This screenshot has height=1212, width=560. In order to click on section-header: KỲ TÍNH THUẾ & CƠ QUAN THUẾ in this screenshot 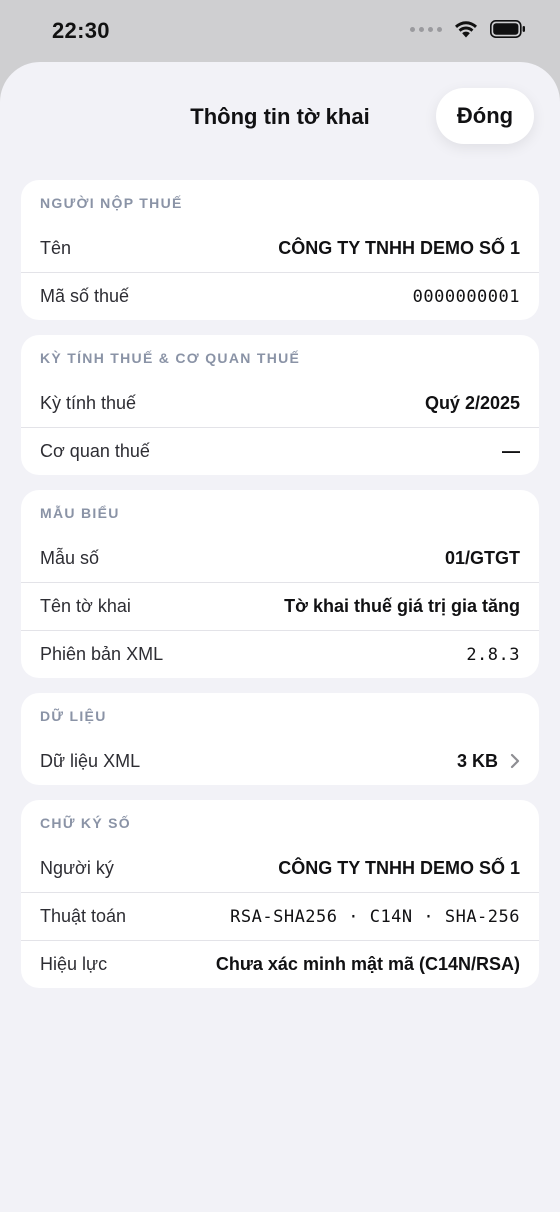, I will do `click(170, 358)`.